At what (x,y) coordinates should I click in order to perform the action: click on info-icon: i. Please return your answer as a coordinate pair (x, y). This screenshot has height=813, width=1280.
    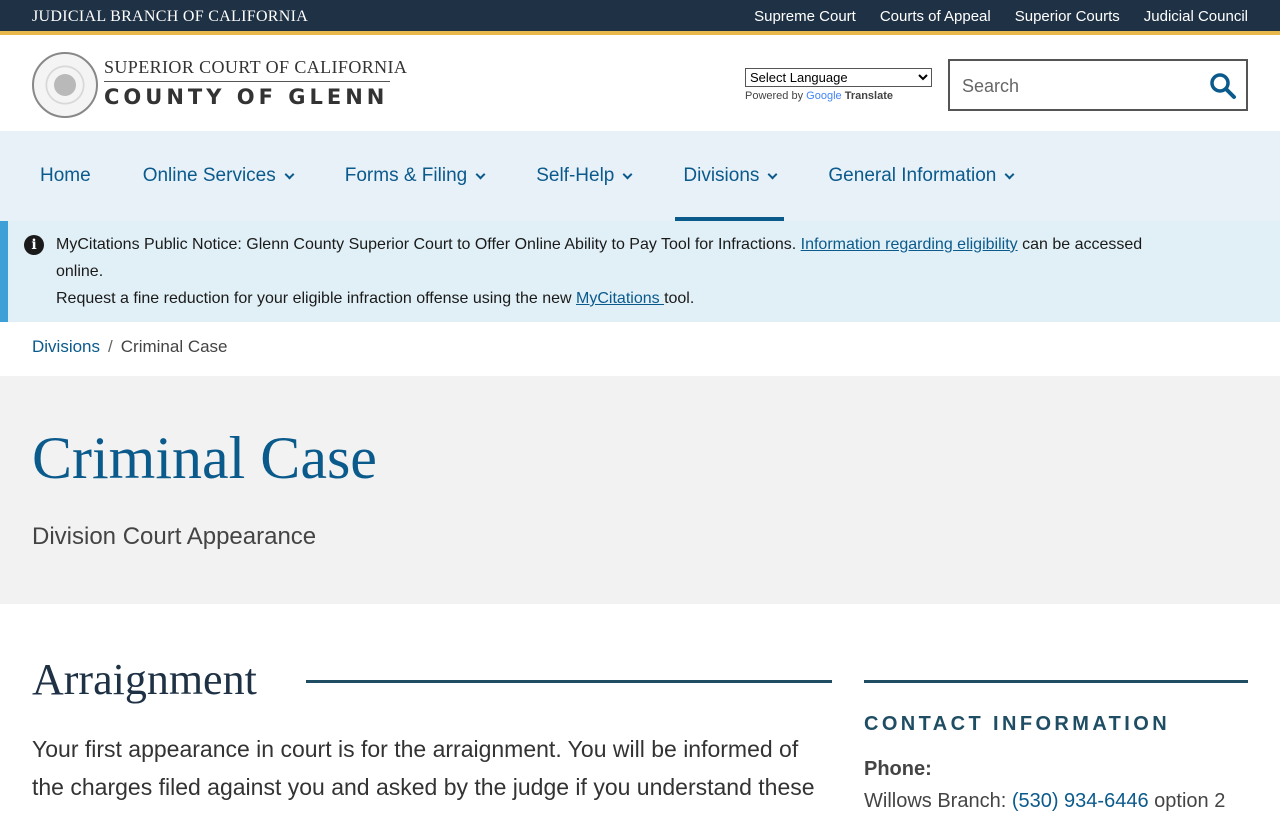
    Looking at the image, I should click on (34, 245).